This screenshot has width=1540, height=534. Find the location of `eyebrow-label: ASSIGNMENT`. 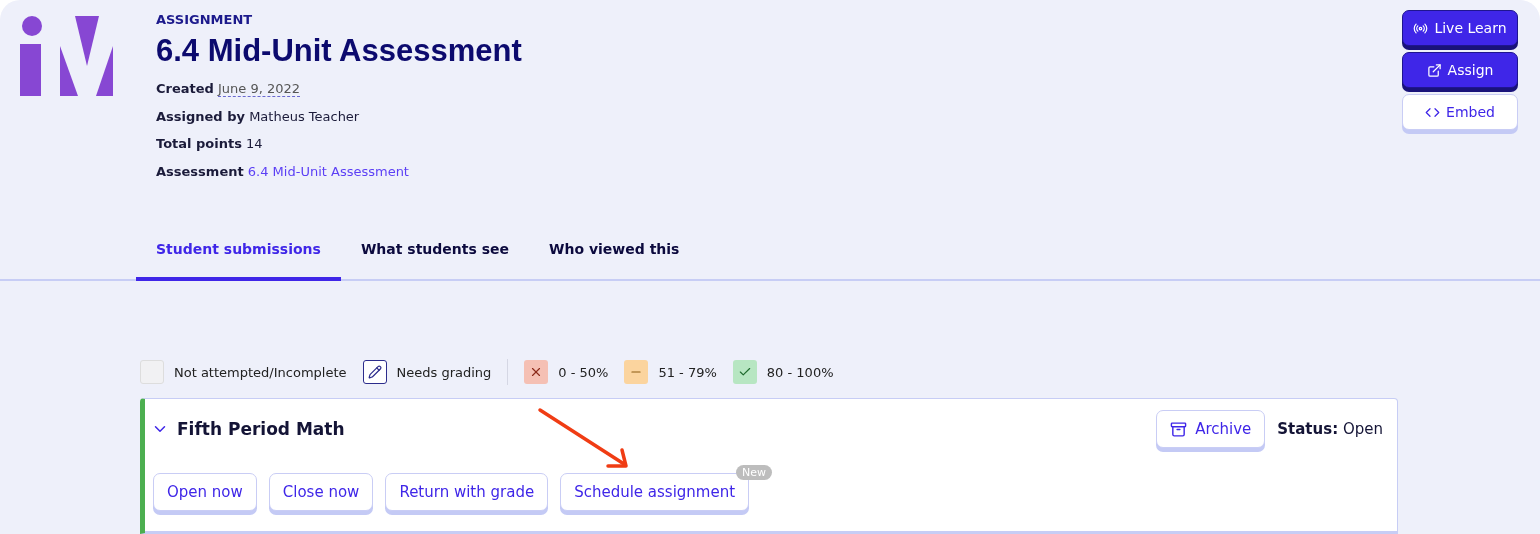

eyebrow-label: ASSIGNMENT is located at coordinates (205, 19).